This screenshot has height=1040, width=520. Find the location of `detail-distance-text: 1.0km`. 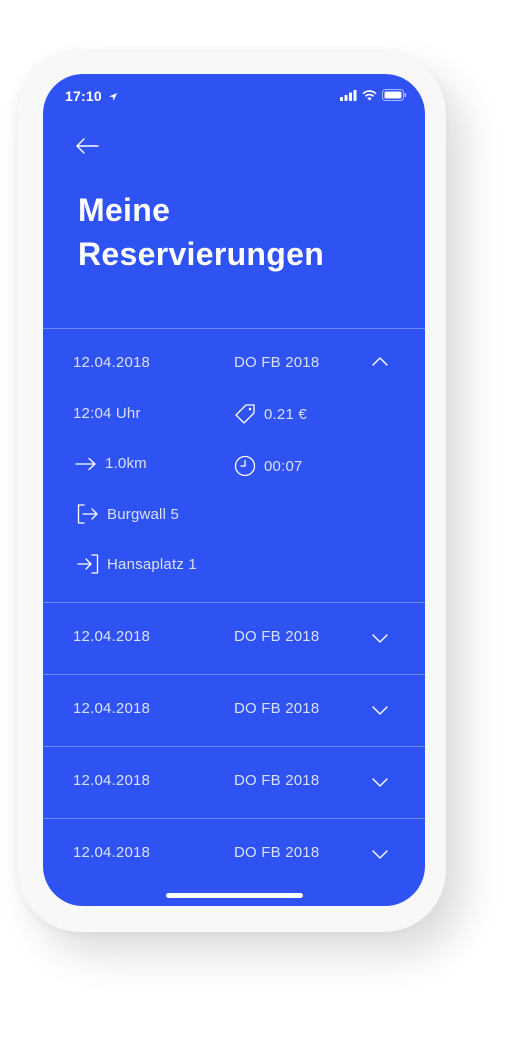

detail-distance-text: 1.0km is located at coordinates (126, 463).